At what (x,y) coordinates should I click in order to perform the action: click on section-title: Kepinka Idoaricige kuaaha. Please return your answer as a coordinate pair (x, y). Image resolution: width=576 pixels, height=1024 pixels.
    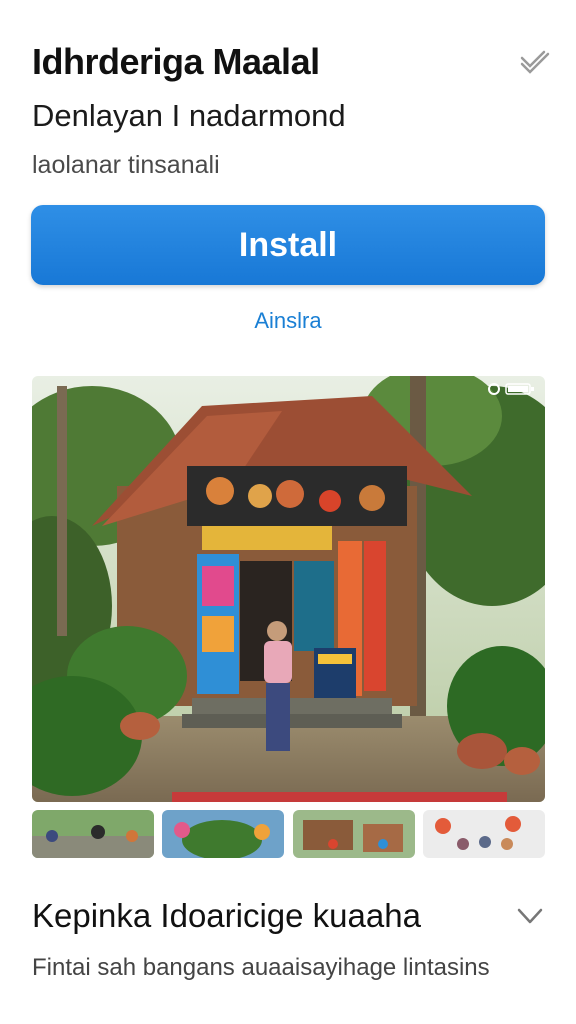
    Looking at the image, I should click on (226, 915).